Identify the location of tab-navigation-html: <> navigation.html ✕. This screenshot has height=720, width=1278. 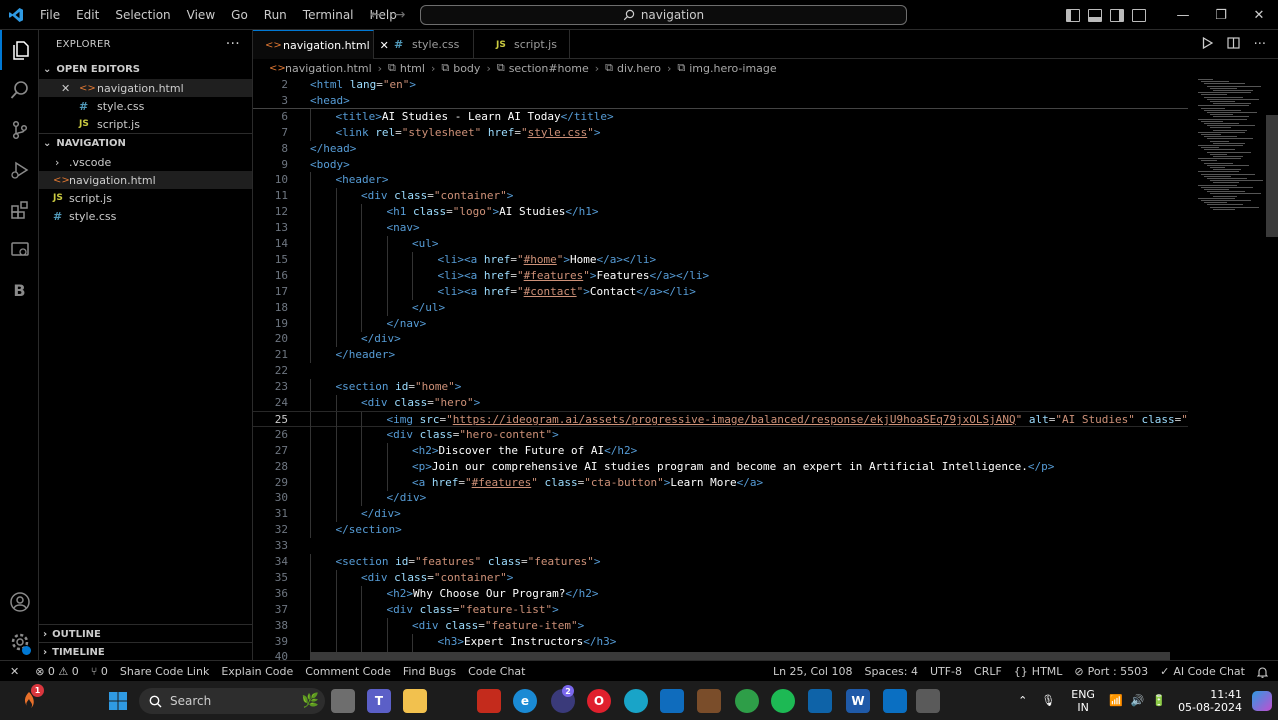
(321, 44).